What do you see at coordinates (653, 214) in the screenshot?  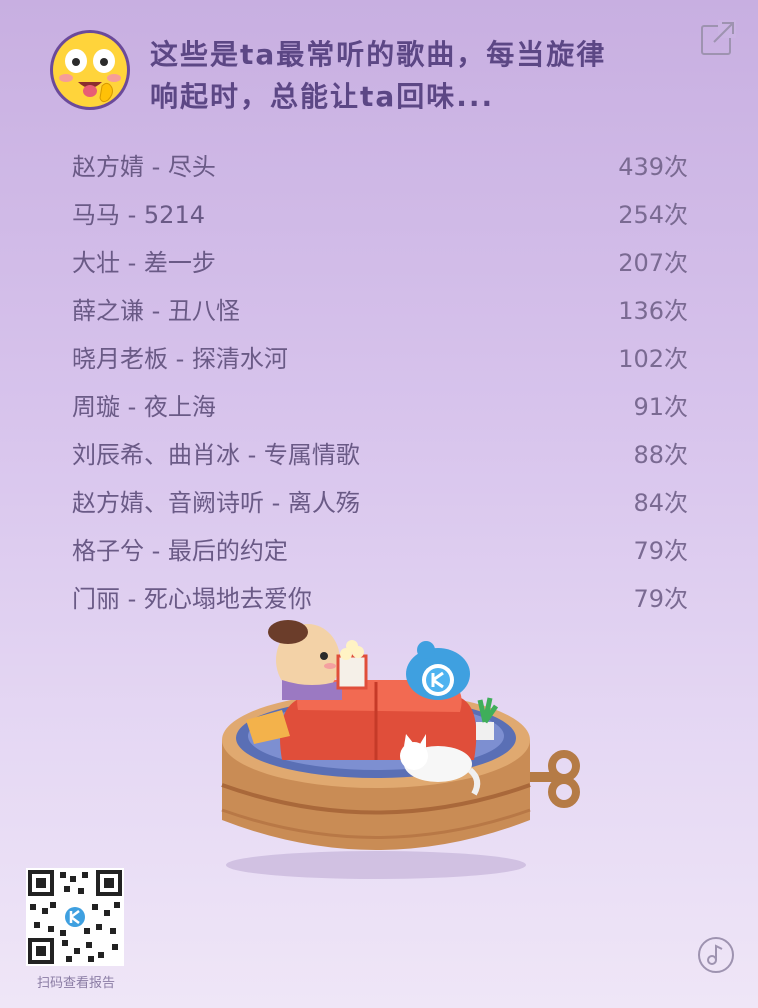 I see `play-count: 254次` at bounding box center [653, 214].